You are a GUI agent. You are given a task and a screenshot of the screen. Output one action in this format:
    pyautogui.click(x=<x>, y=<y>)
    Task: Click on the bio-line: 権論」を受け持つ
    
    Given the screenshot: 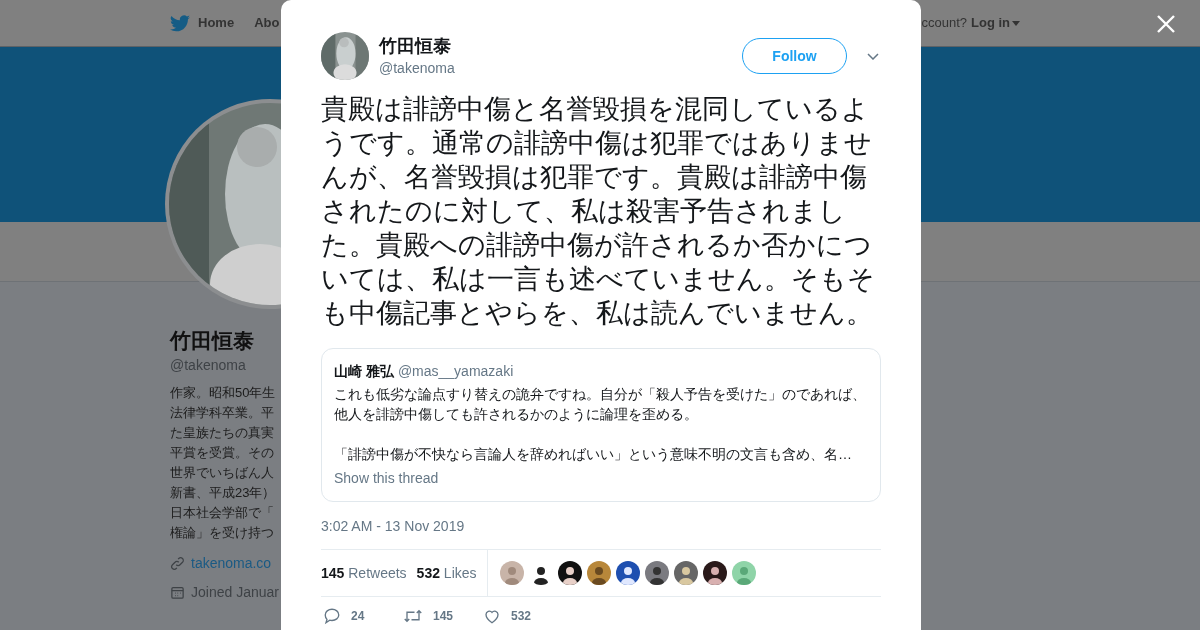 What is the action you would take?
    pyautogui.click(x=222, y=533)
    